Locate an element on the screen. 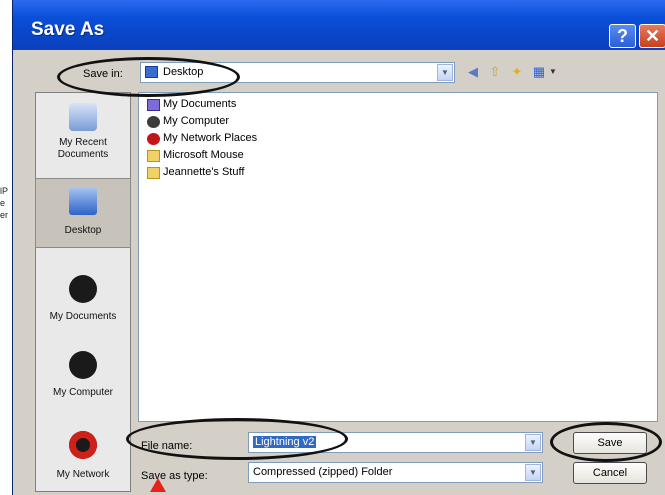 Image resolution: width=665 pixels, height=495 pixels. recent-documents-icon is located at coordinates (83, 117).